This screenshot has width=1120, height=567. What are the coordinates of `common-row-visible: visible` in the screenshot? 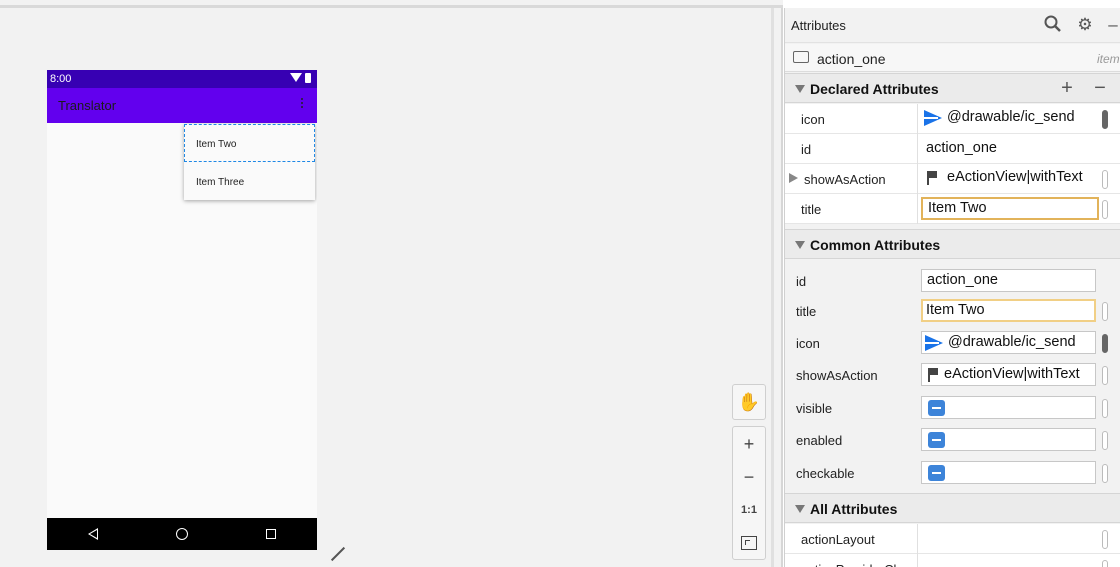 It's located at (952, 408).